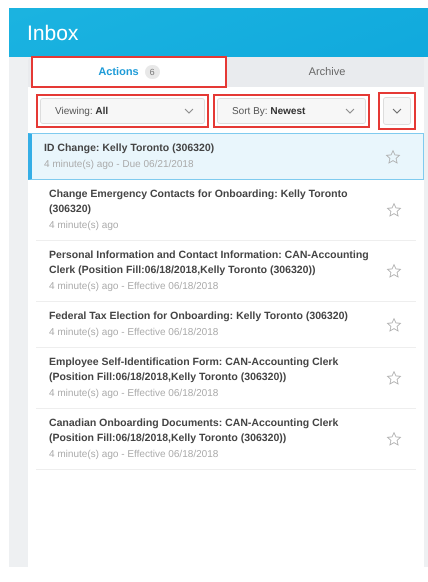  Describe the element at coordinates (84, 226) in the screenshot. I see `item-meta: 4 minute(s) ago` at that location.